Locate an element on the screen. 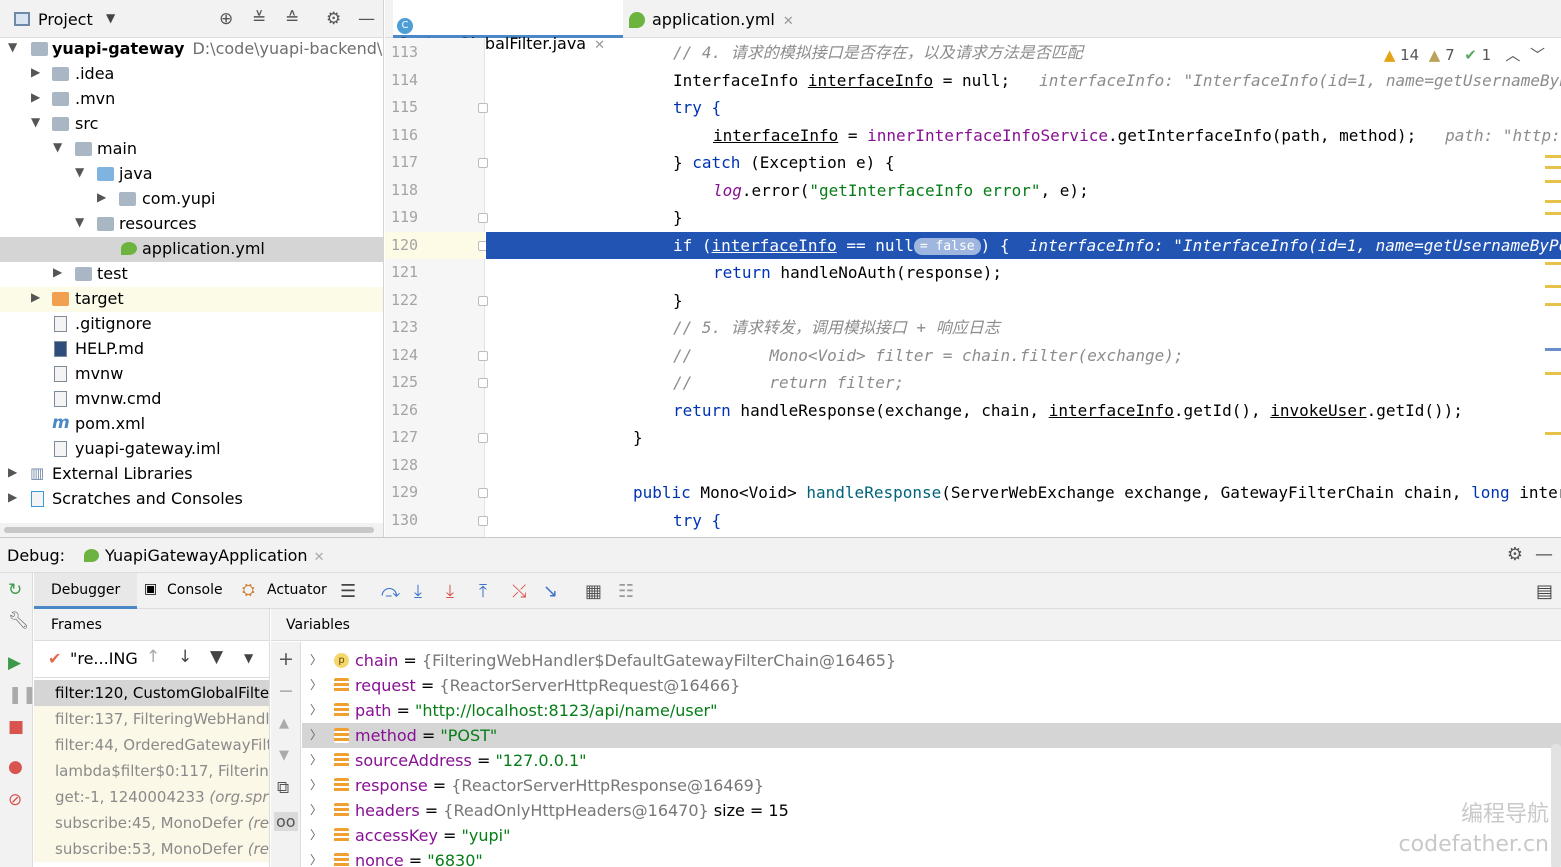 Image resolution: width=1561 pixels, height=867 pixels. wrench-icon: 🔧︎ is located at coordinates (19, 621).